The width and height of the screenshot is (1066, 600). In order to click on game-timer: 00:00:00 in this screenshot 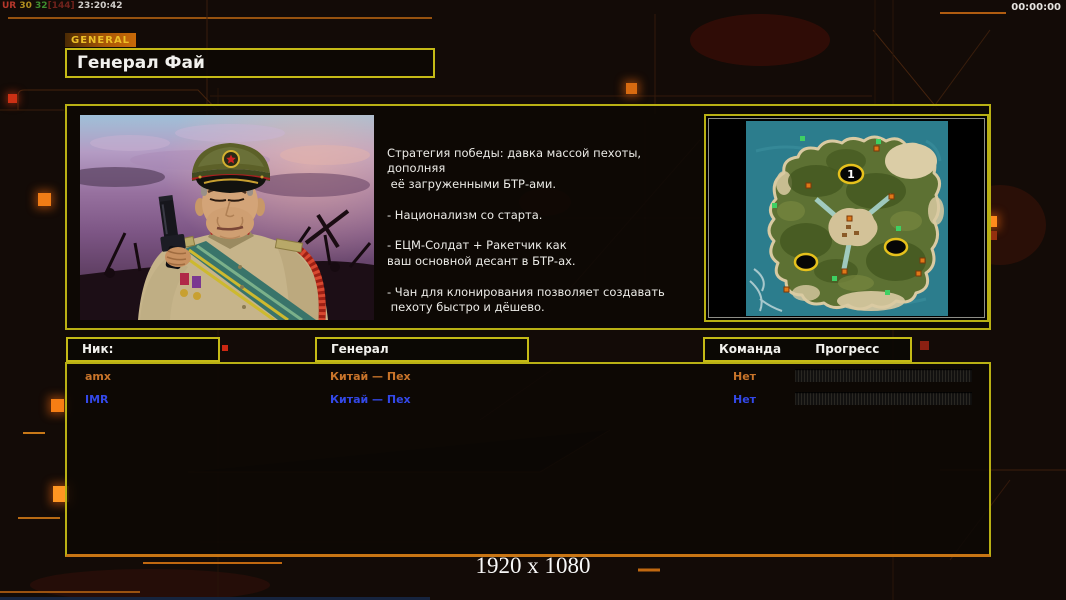, I will do `click(1036, 7)`.